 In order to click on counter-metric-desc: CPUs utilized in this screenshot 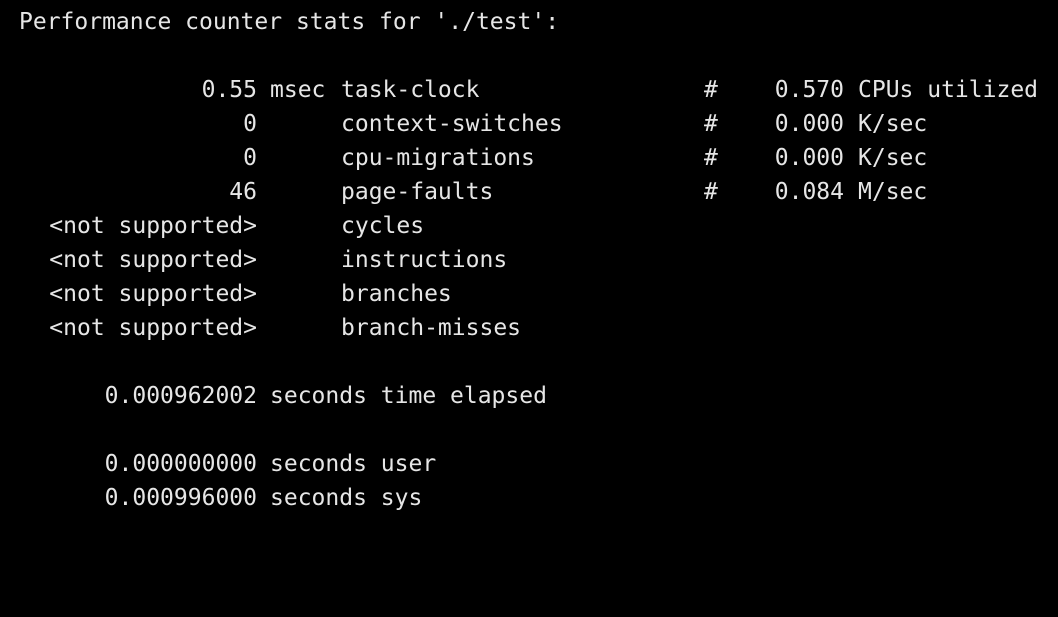, I will do `click(948, 90)`.